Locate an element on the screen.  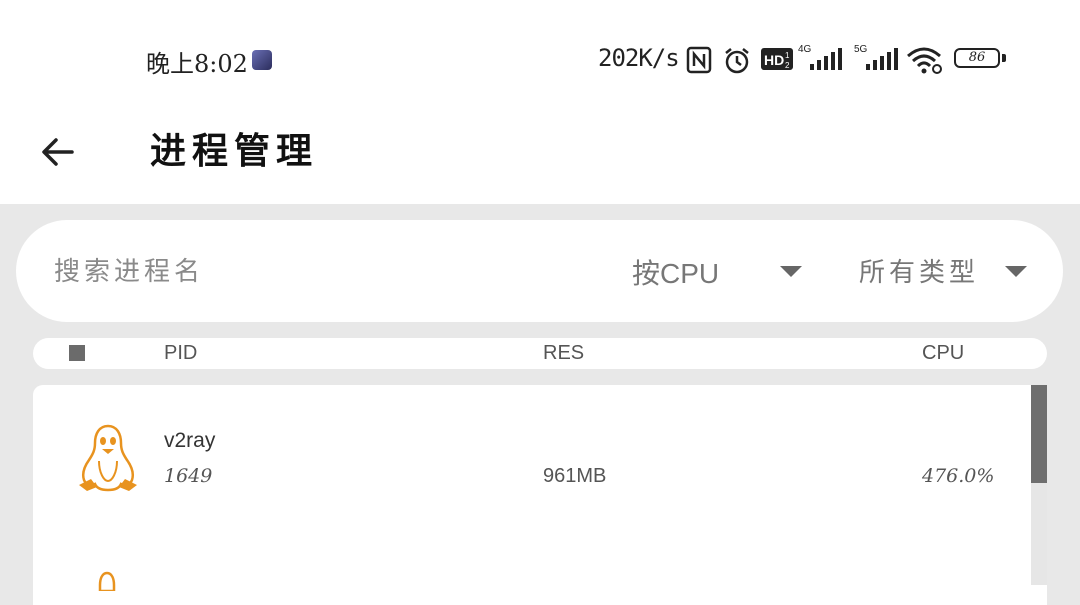
process-cpu: 476.0% is located at coordinates (958, 476).